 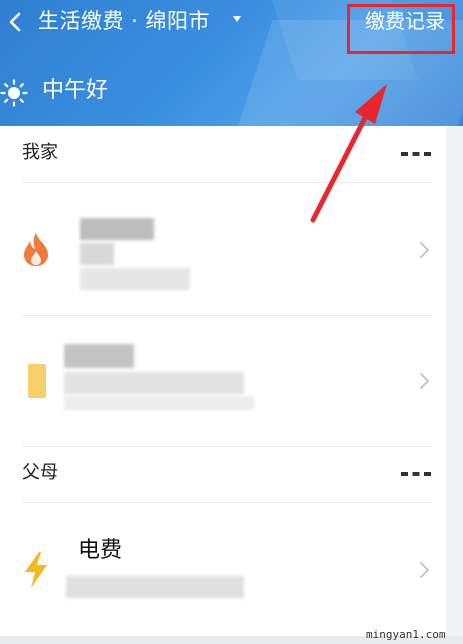 What do you see at coordinates (40, 472) in the screenshot?
I see `group-title-parents: 父母` at bounding box center [40, 472].